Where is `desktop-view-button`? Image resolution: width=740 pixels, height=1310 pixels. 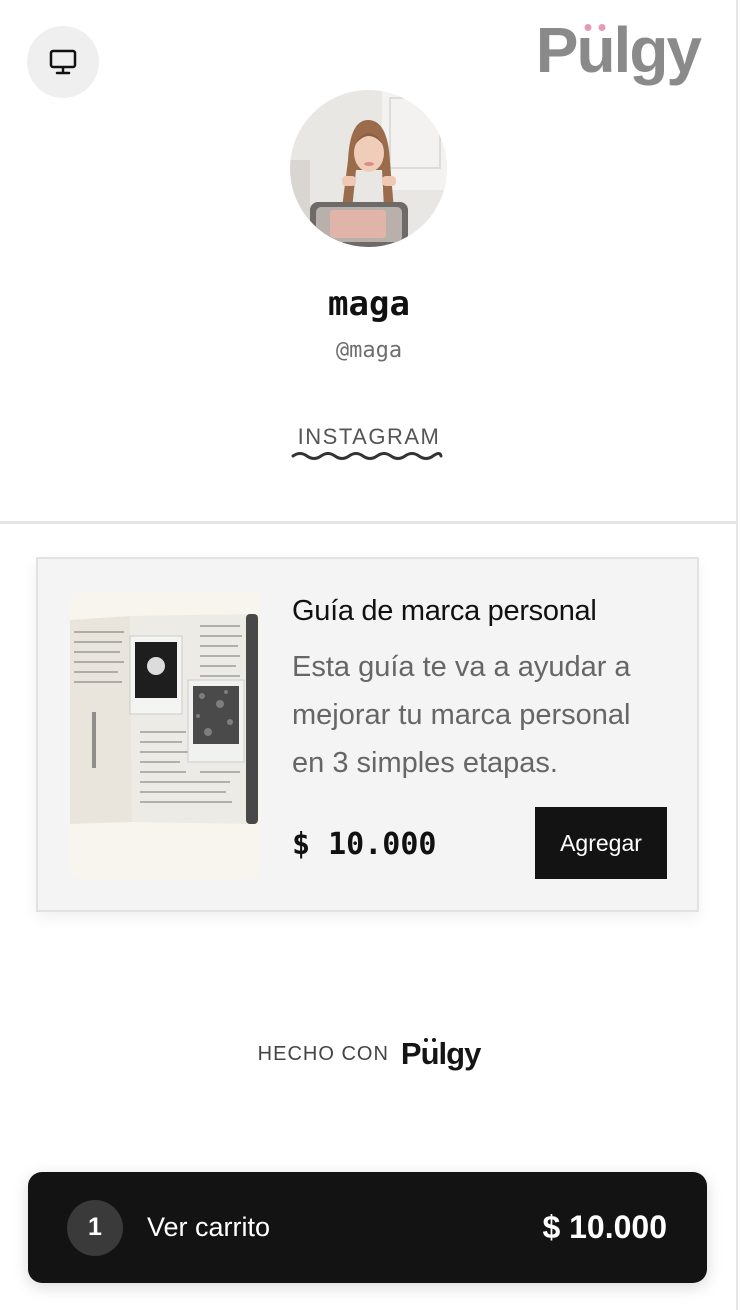
desktop-view-button is located at coordinates (63, 62).